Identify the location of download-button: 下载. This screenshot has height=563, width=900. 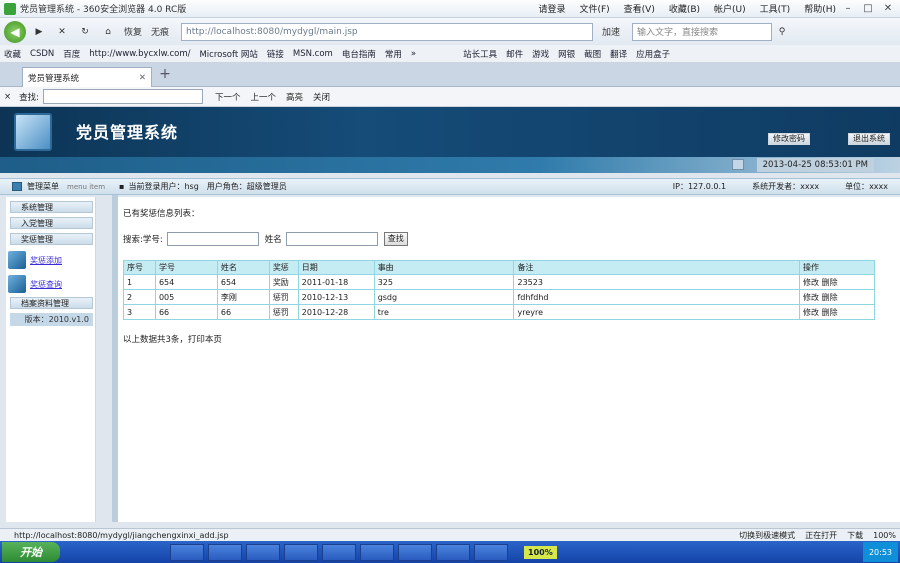
(855, 535).